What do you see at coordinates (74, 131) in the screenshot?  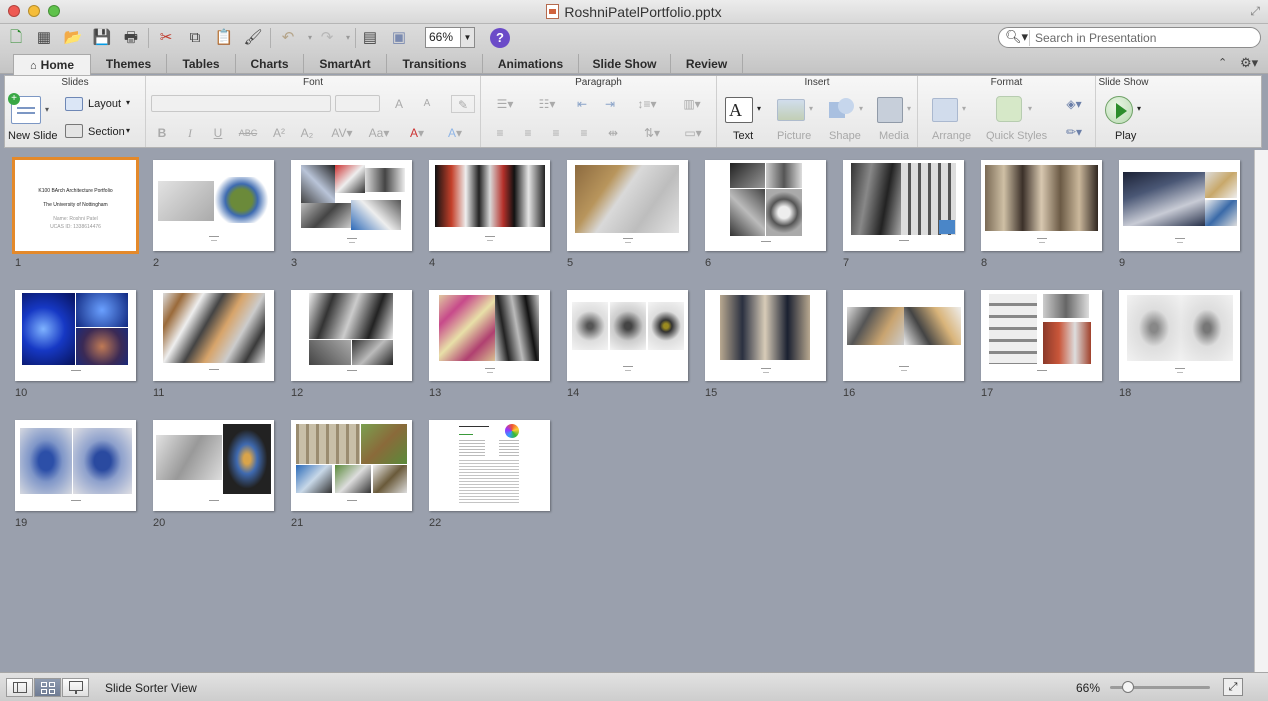 I see `section-icon` at bounding box center [74, 131].